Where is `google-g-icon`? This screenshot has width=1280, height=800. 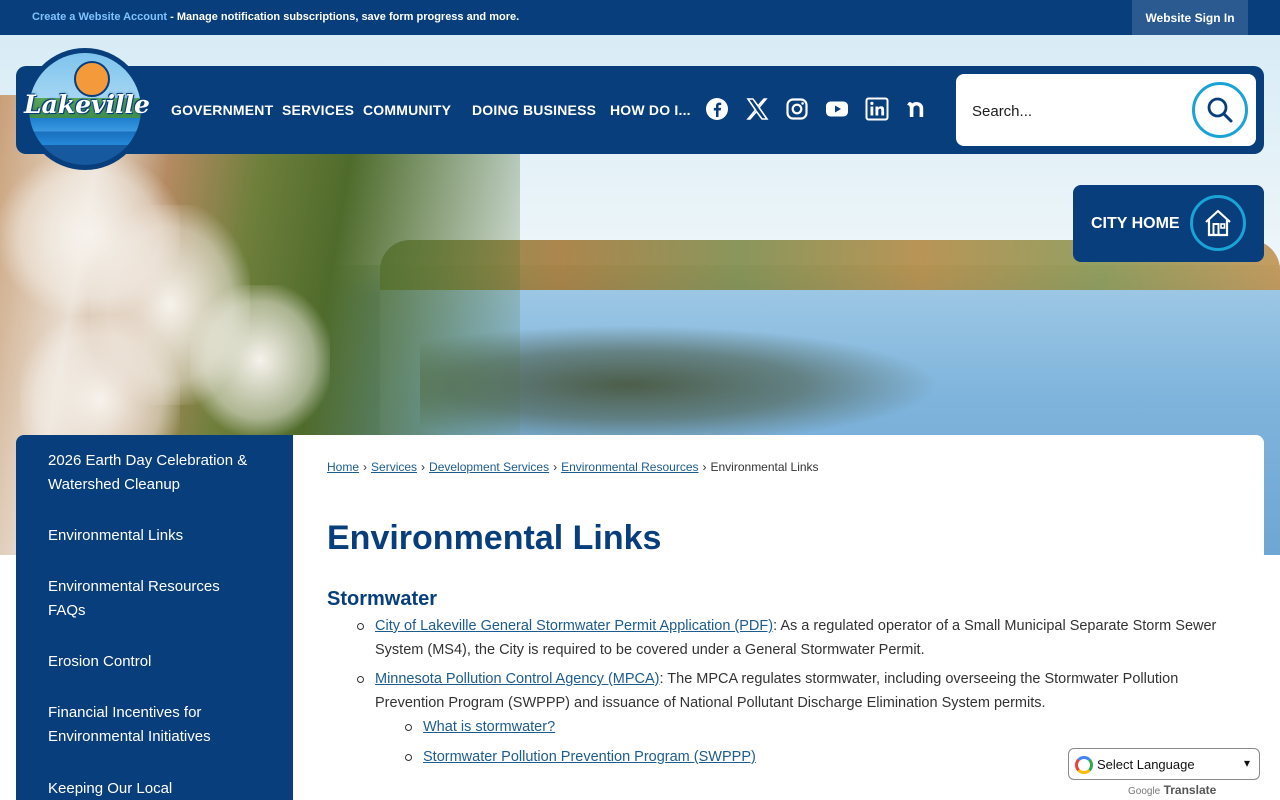
google-g-icon is located at coordinates (1084, 765).